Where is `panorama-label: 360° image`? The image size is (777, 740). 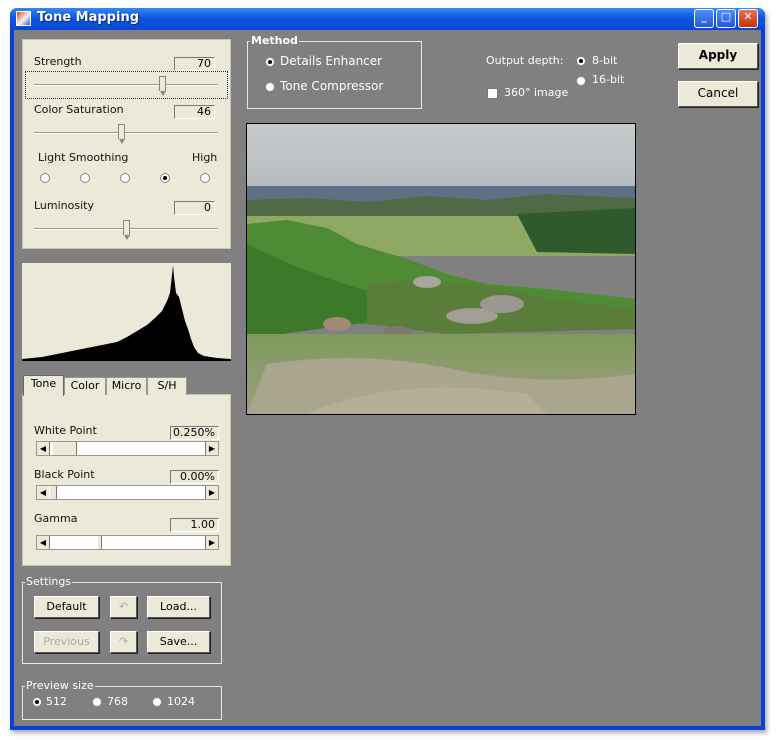 panorama-label: 360° image is located at coordinates (536, 92).